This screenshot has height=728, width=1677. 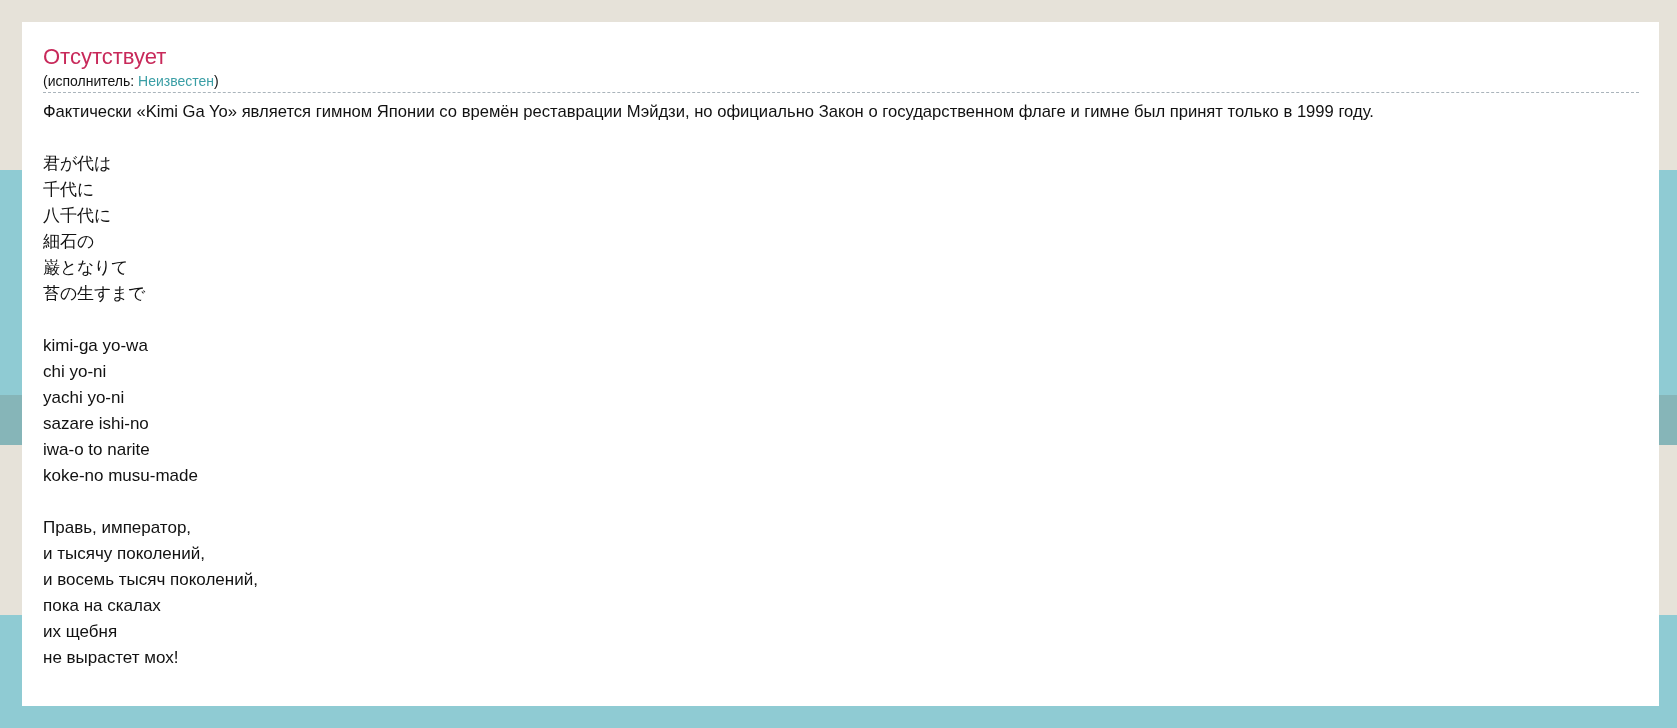 I want to click on lyric-line: 君が代は, so click(x=77, y=164).